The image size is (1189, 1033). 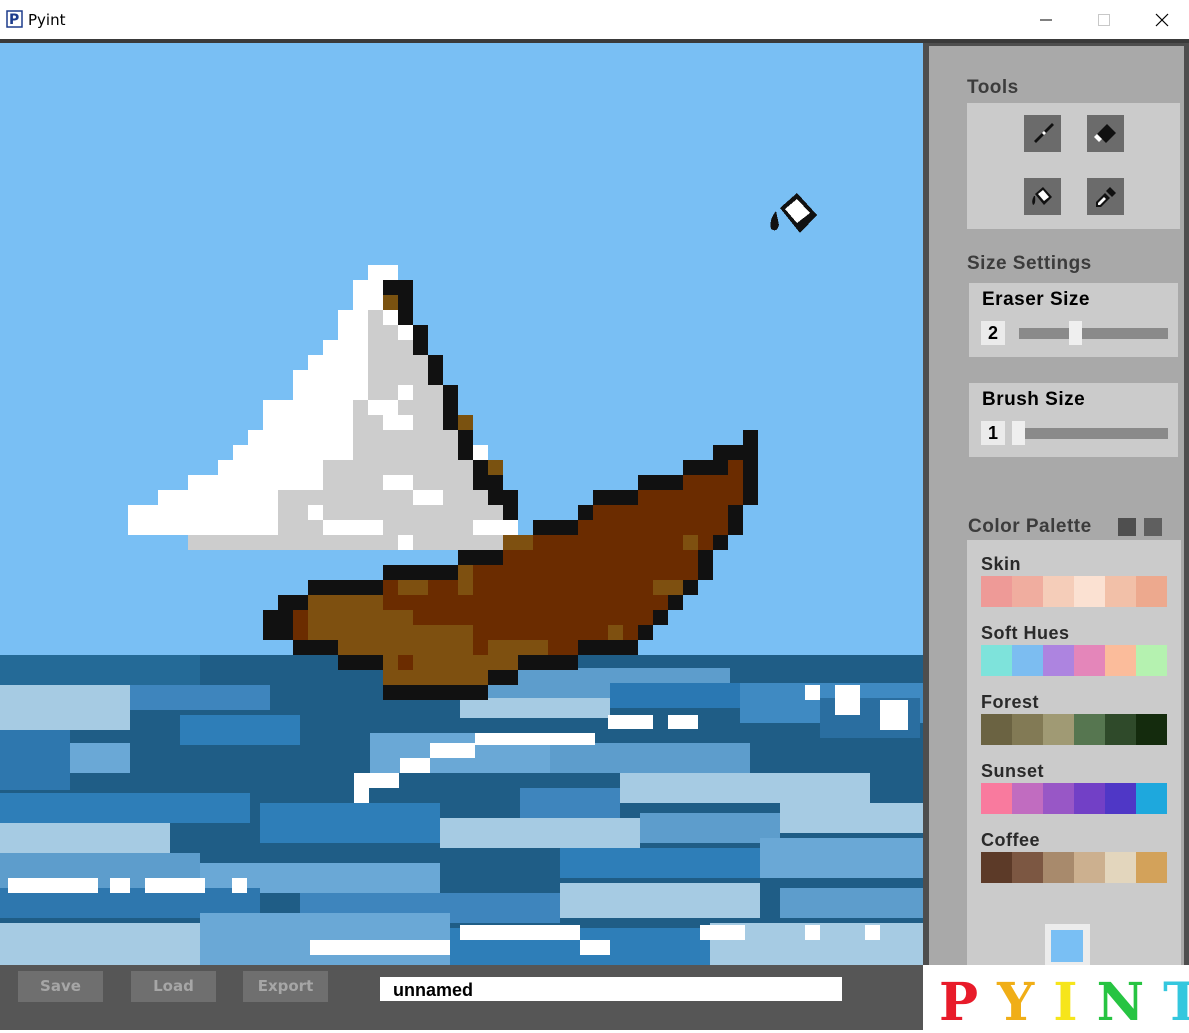 I want to click on palette-row-sunset, so click(x=1074, y=798).